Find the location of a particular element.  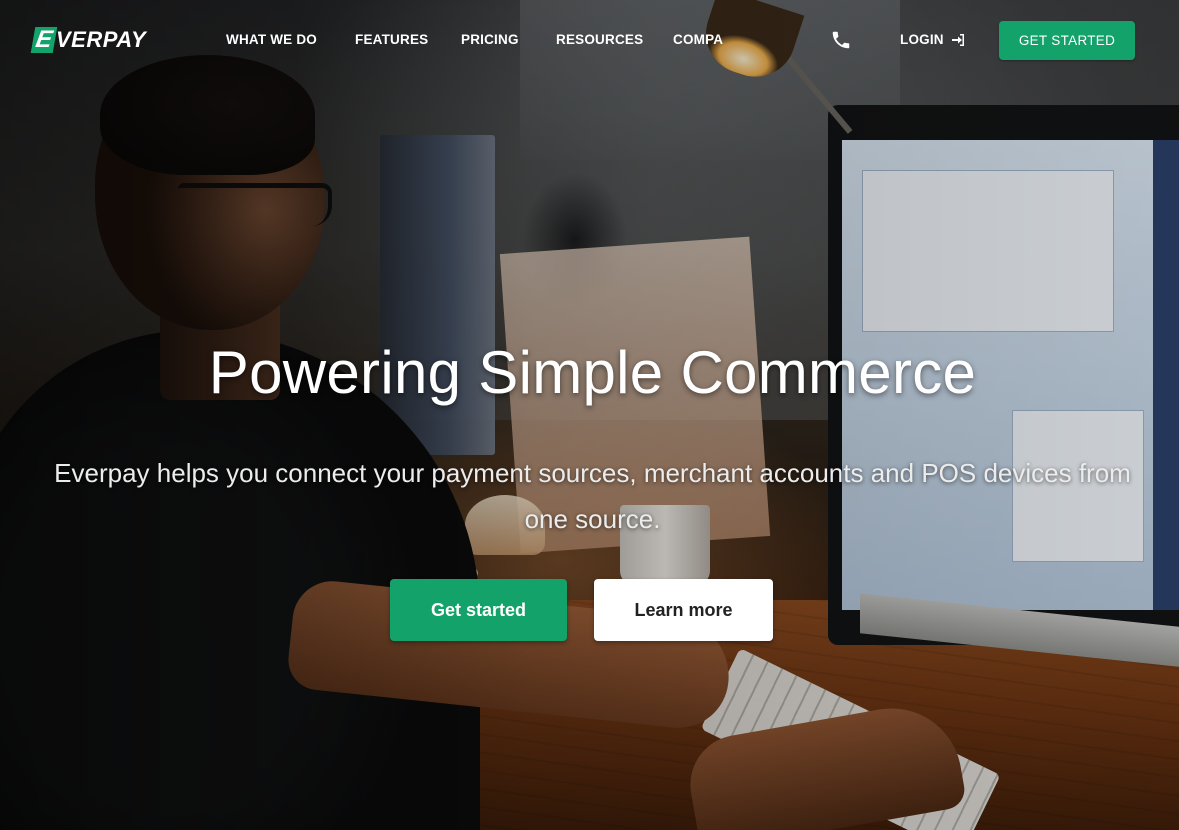

phone-icon is located at coordinates (841, 40).